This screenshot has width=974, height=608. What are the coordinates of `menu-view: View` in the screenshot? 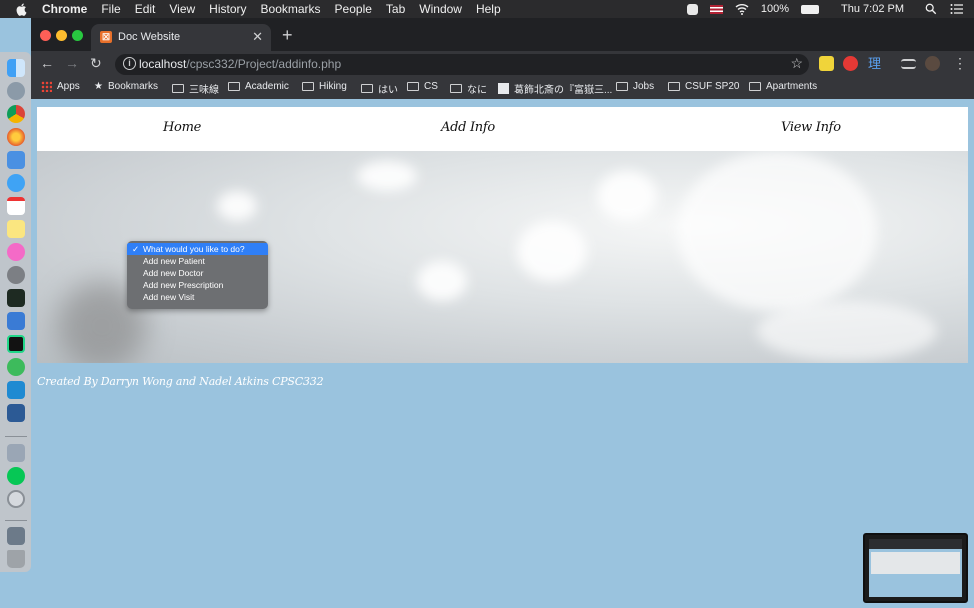 It's located at (182, 9).